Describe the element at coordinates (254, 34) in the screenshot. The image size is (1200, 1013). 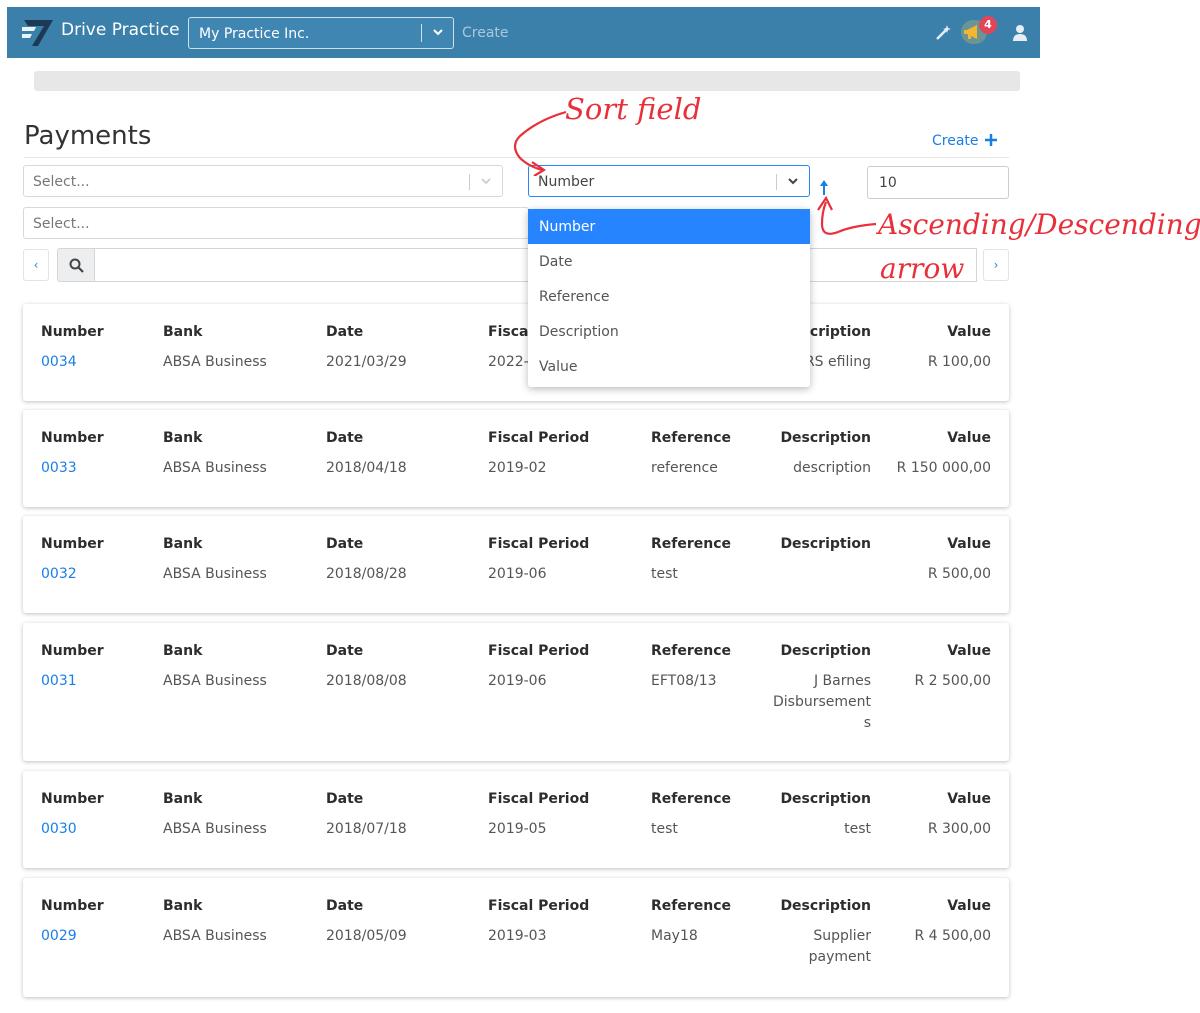
I see `company-select-value: My Practice Inc.` at that location.